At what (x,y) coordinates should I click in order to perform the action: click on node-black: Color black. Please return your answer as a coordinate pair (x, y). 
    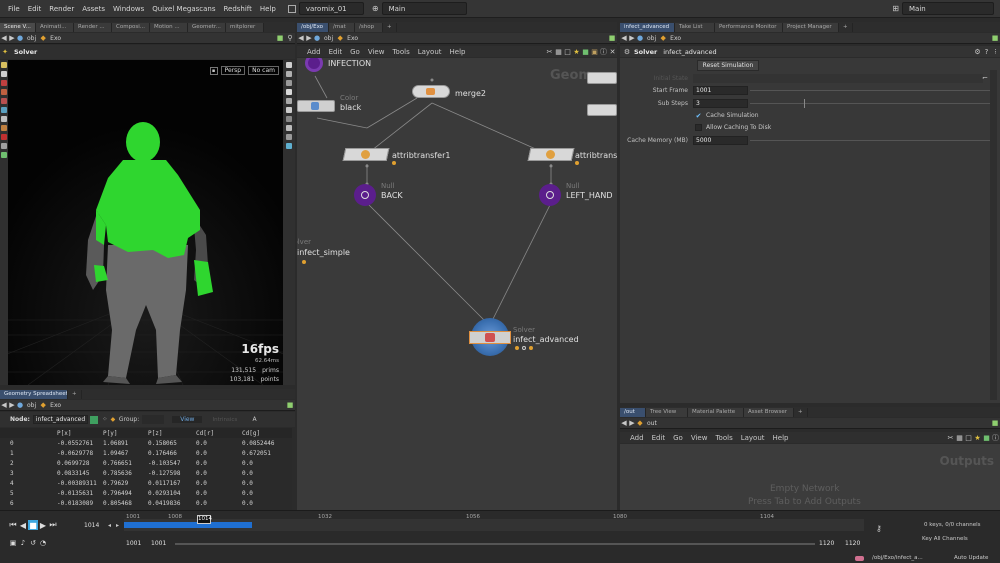
    Looking at the image, I should click on (337, 106).